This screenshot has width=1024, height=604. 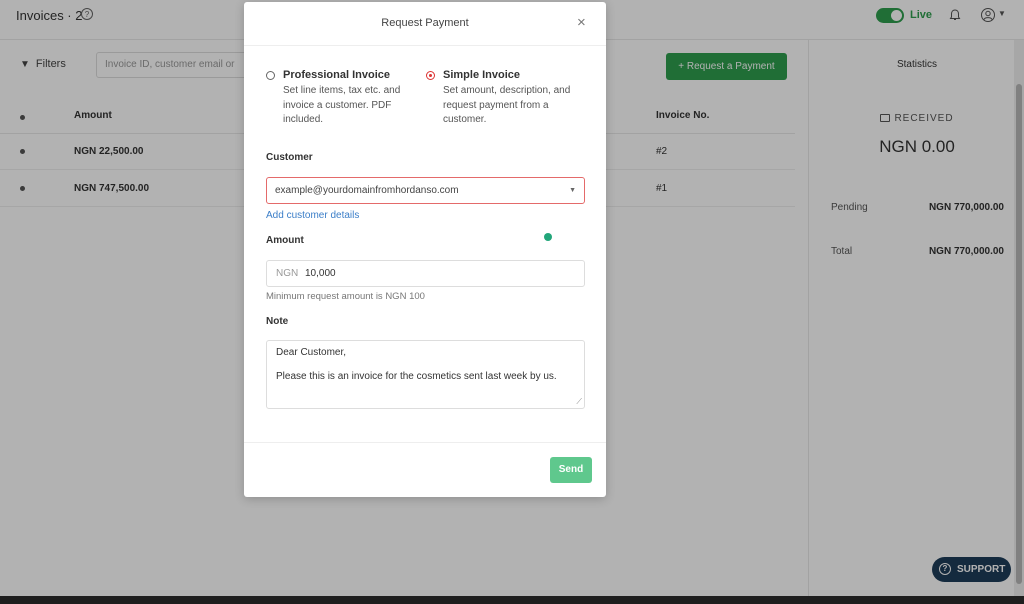 What do you see at coordinates (482, 75) in the screenshot?
I see `option-title: Simple Invoice` at bounding box center [482, 75].